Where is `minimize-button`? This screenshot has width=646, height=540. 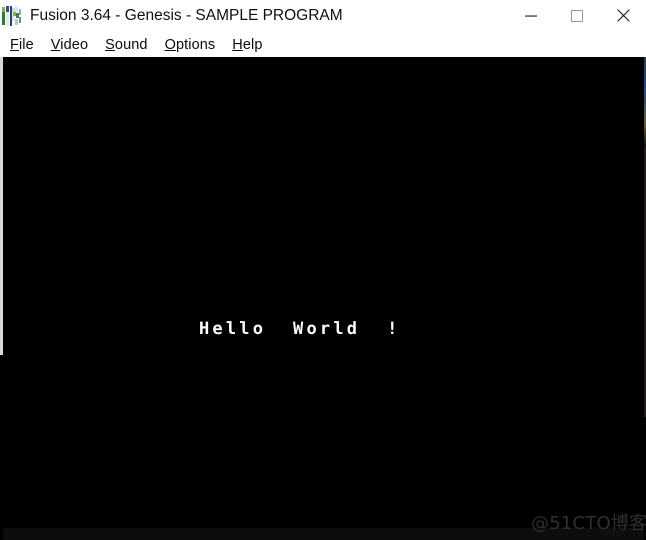 minimize-button is located at coordinates (531, 15).